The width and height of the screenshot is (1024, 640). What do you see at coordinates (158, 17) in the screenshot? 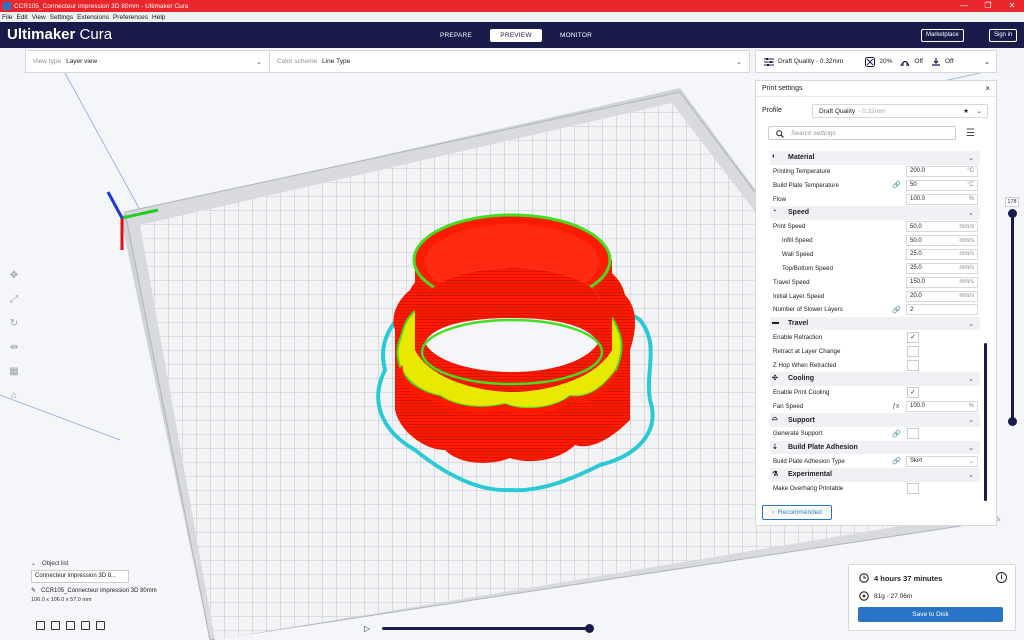
I see `menu-help: Help` at bounding box center [158, 17].